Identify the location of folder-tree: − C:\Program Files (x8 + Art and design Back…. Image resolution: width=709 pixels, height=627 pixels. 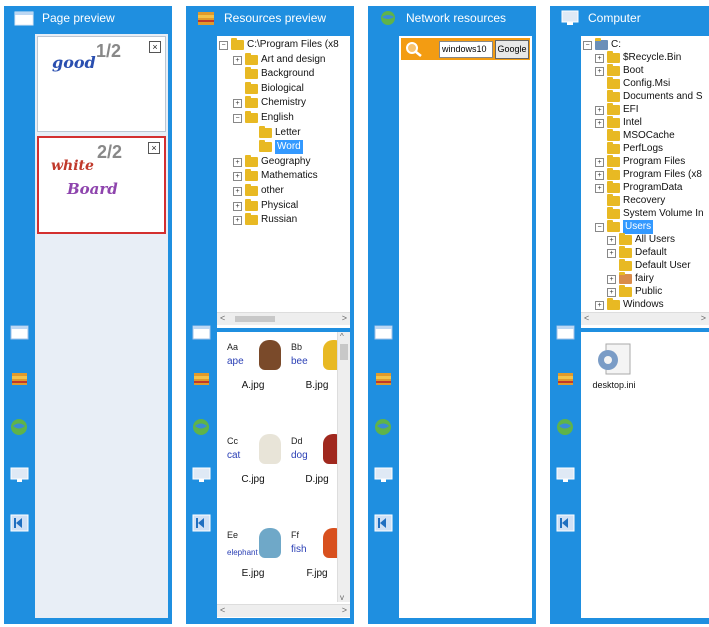
(283, 182).